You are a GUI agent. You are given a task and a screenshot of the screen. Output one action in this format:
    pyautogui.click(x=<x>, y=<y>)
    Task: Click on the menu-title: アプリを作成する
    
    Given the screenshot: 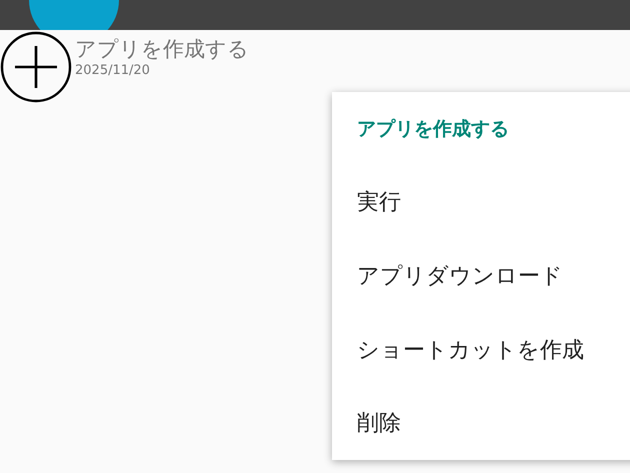 What is the action you would take?
    pyautogui.click(x=433, y=129)
    